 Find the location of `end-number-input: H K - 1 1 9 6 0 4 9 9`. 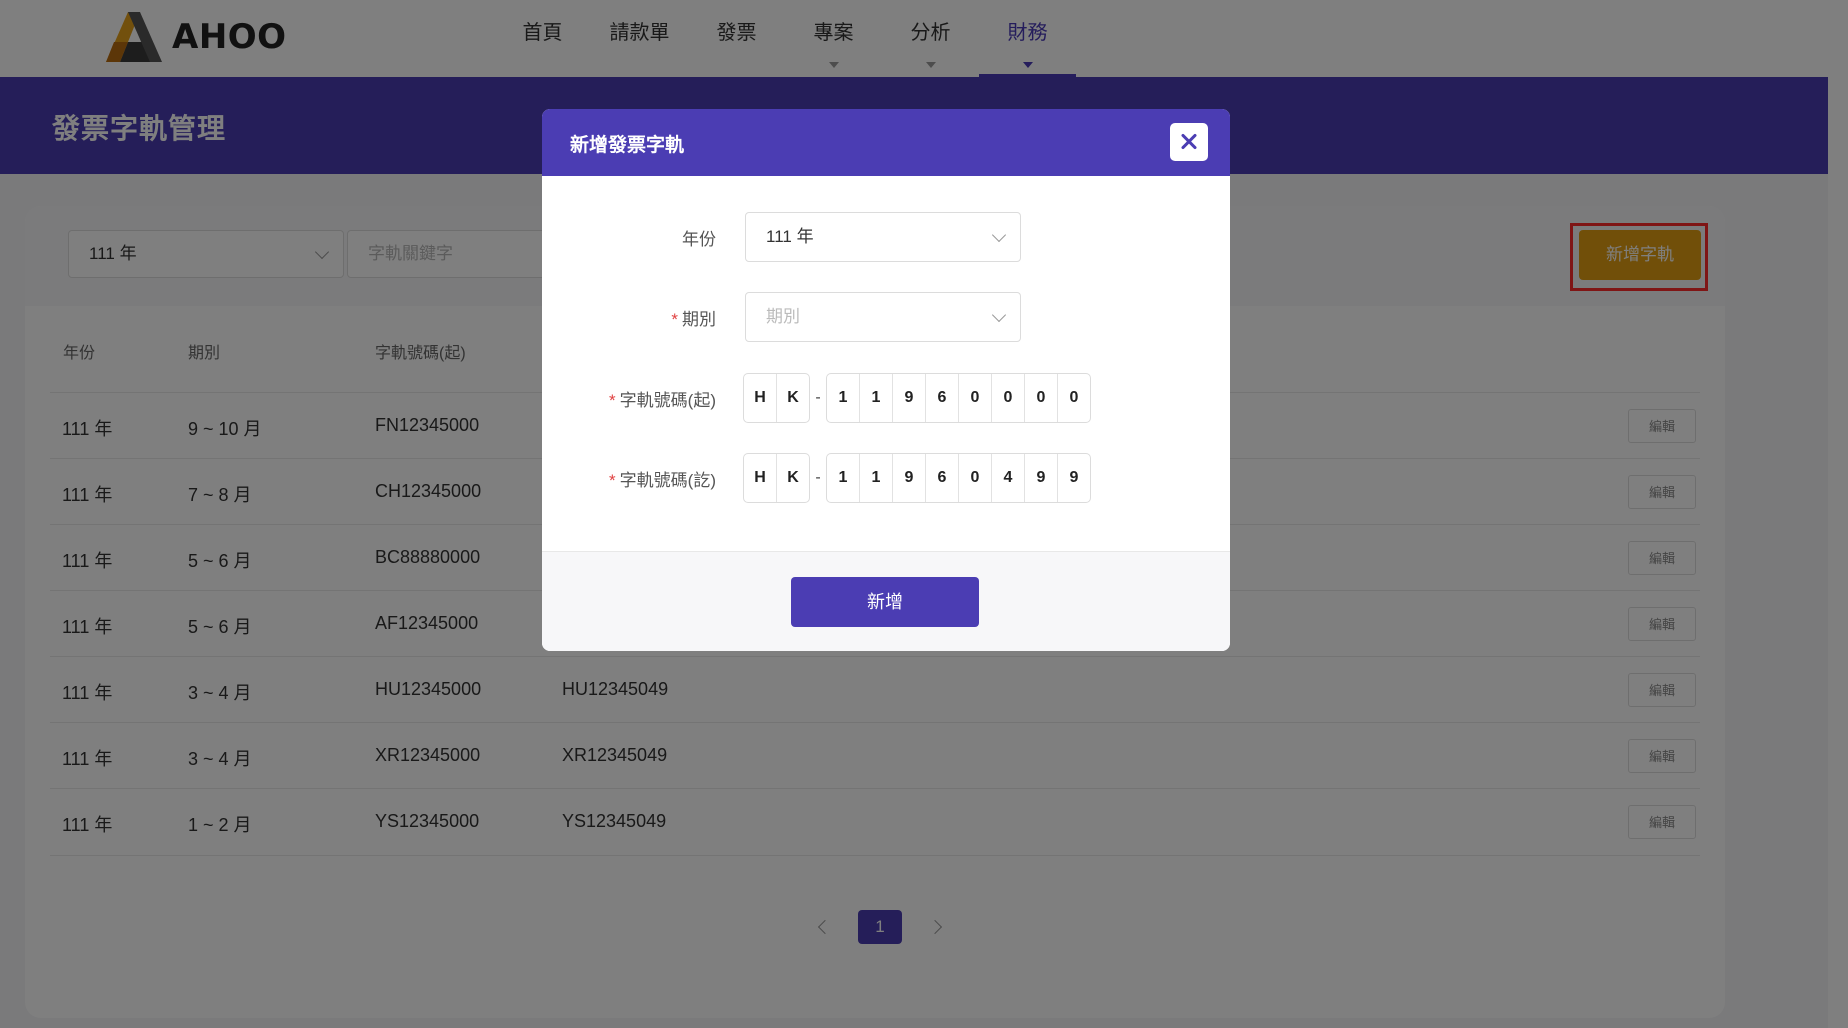

end-number-input: H K - 1 1 9 6 0 4 9 9 is located at coordinates (917, 478).